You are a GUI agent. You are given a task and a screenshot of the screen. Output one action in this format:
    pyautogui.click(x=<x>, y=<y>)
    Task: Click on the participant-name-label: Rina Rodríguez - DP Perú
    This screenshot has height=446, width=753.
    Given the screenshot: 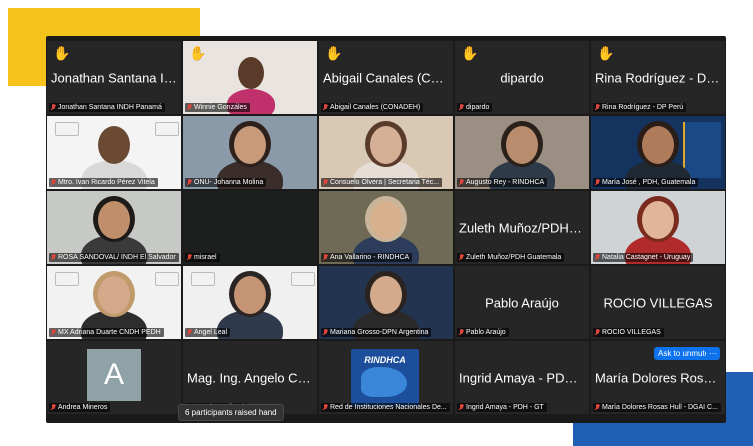 What is the action you would take?
    pyautogui.click(x=640, y=107)
    